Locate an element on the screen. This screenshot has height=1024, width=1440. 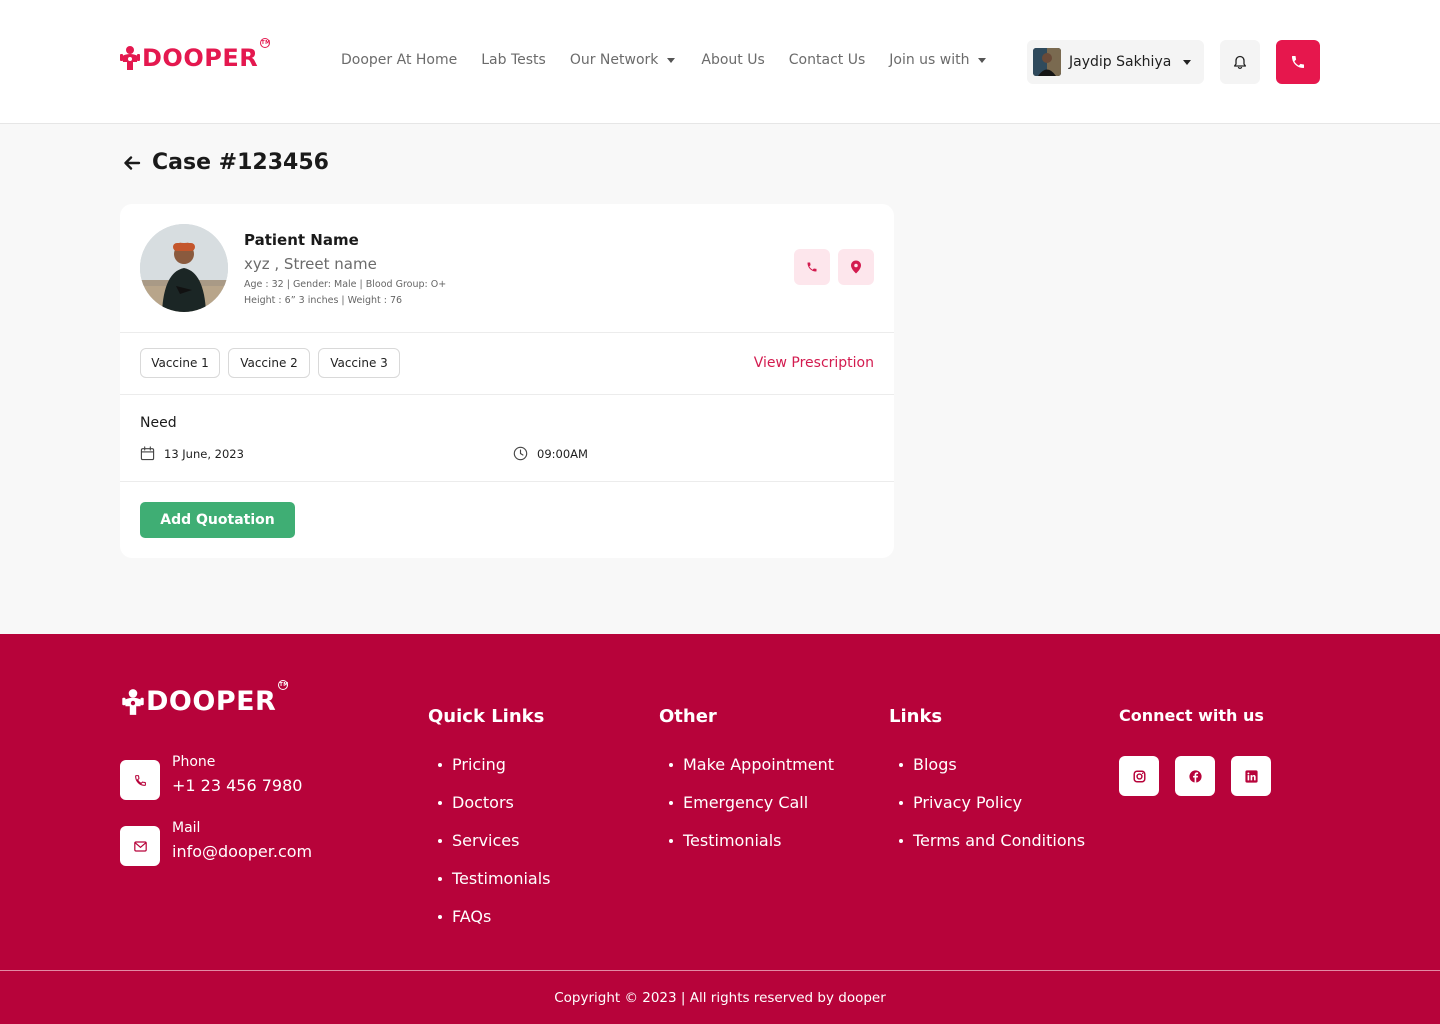
footer-divider is located at coordinates (720, 970).